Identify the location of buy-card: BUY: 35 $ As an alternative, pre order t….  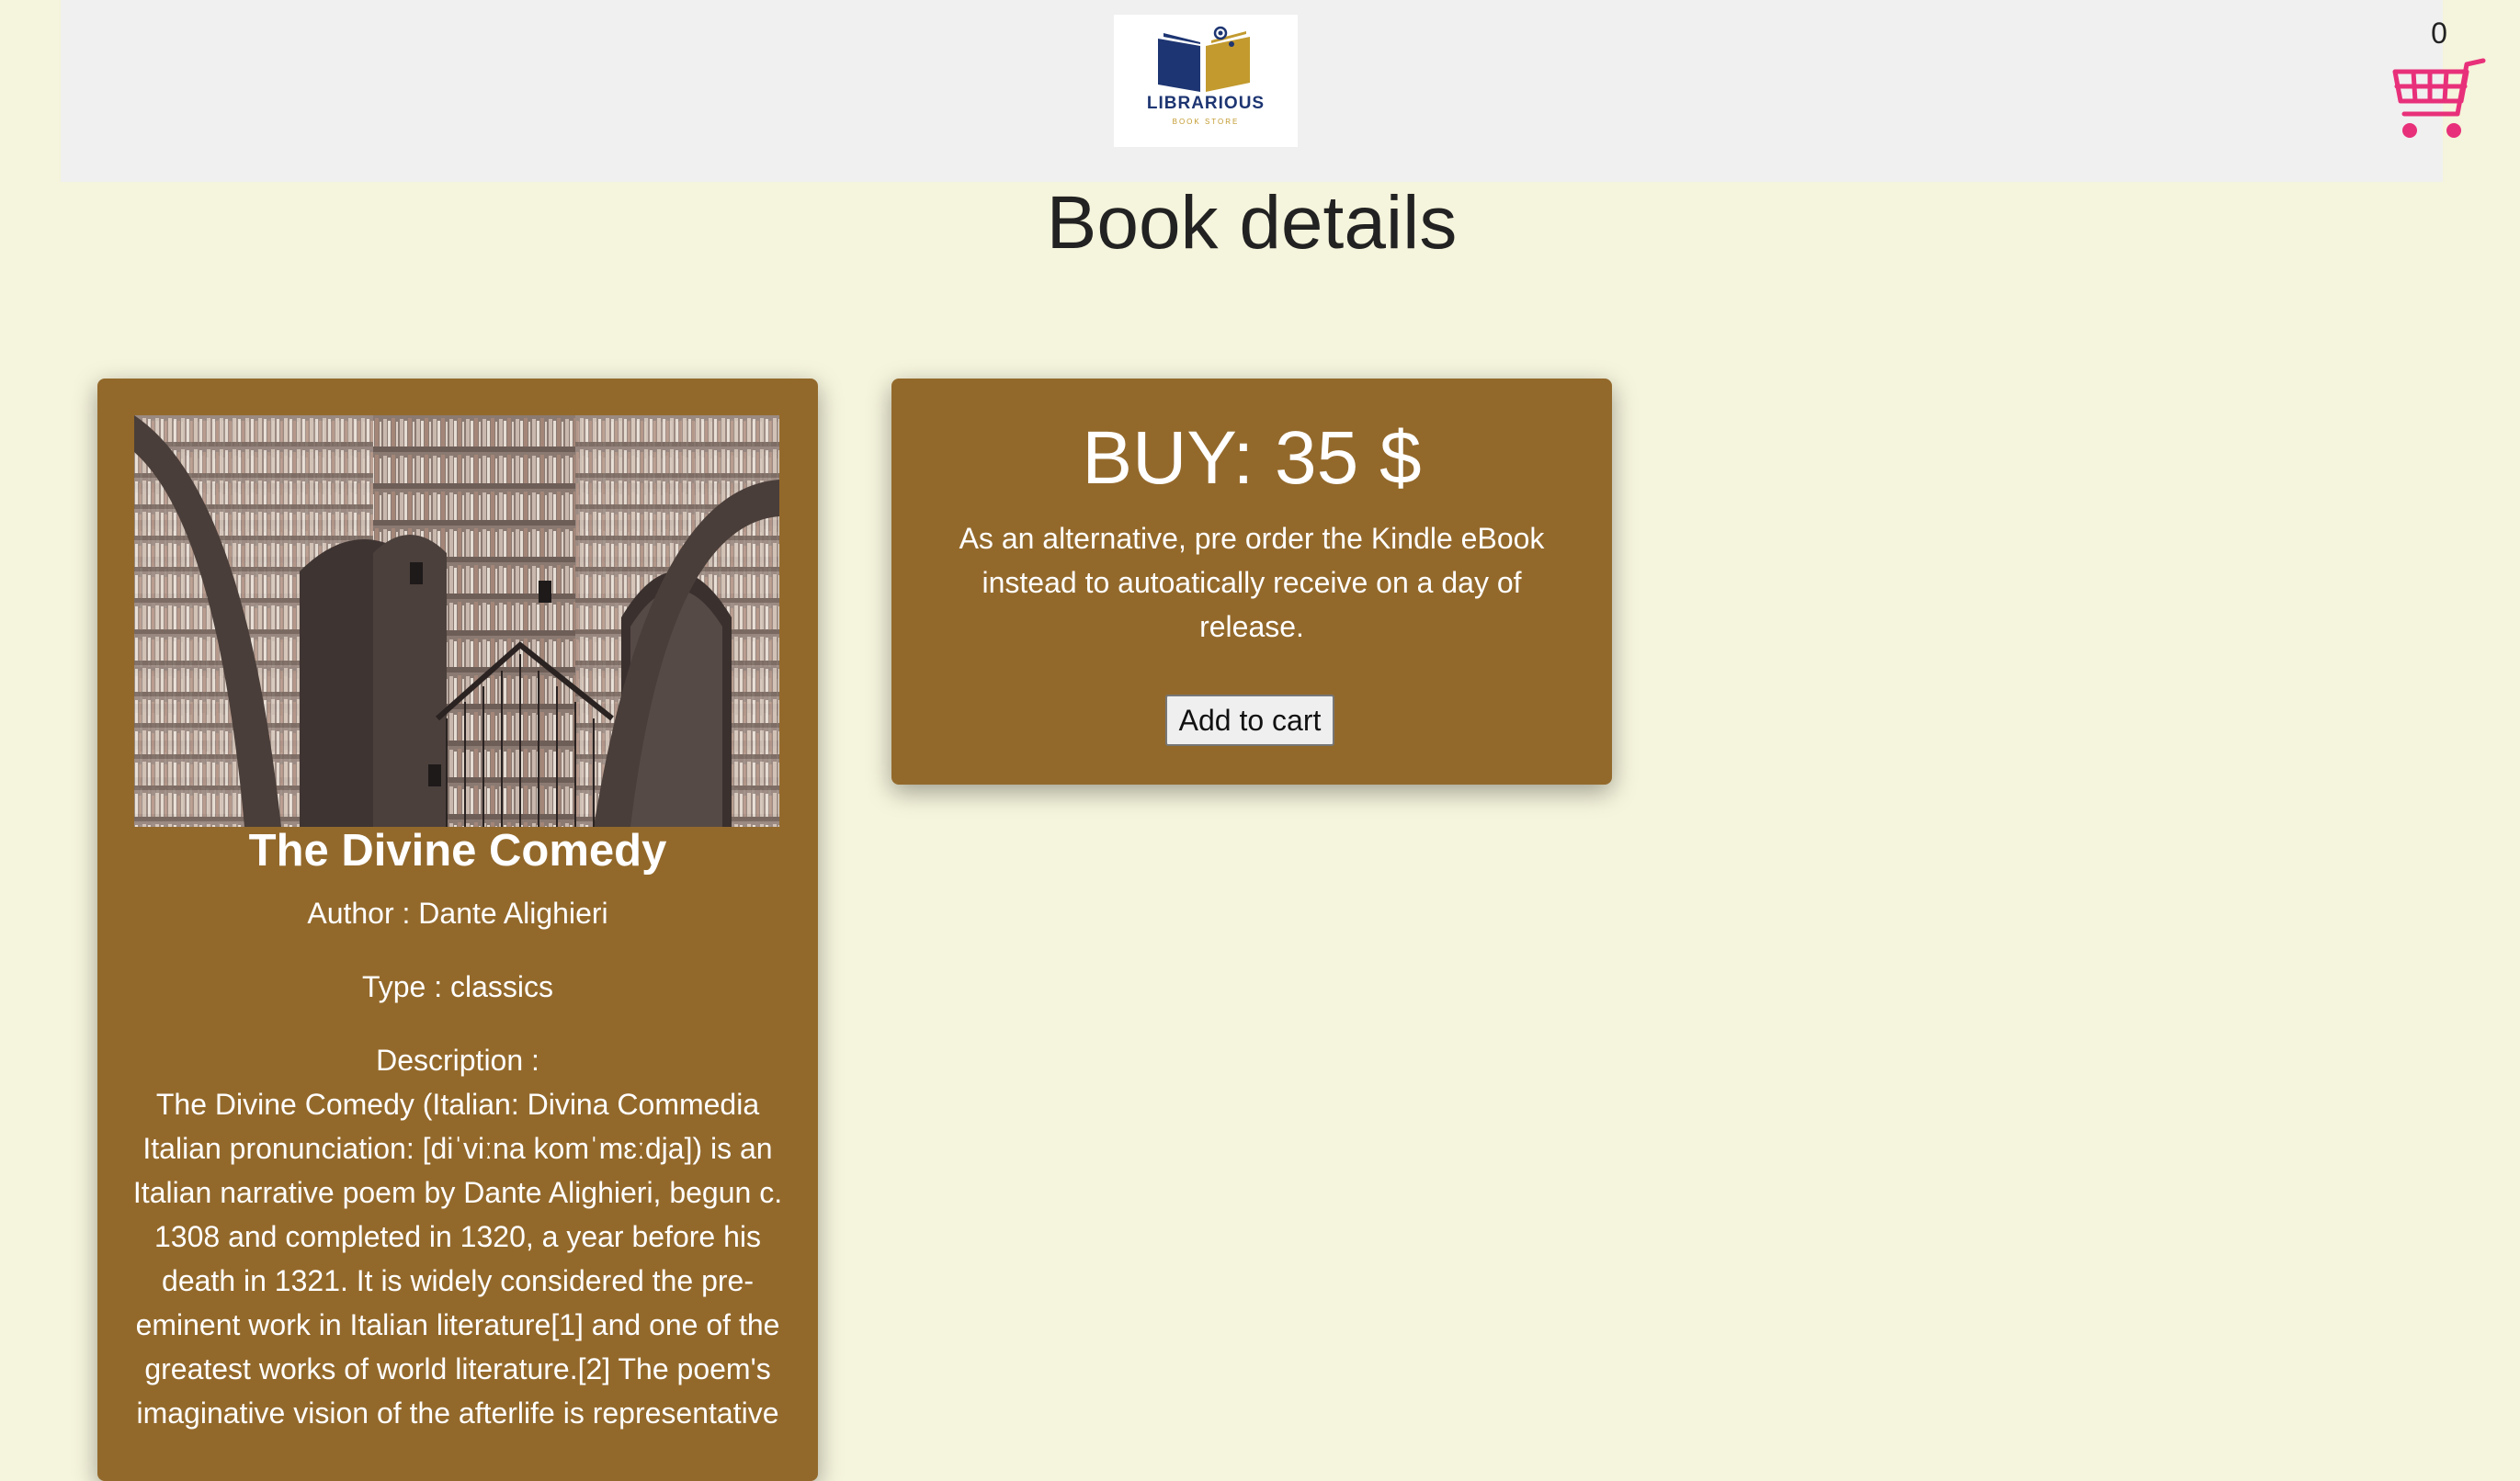
(1251, 582).